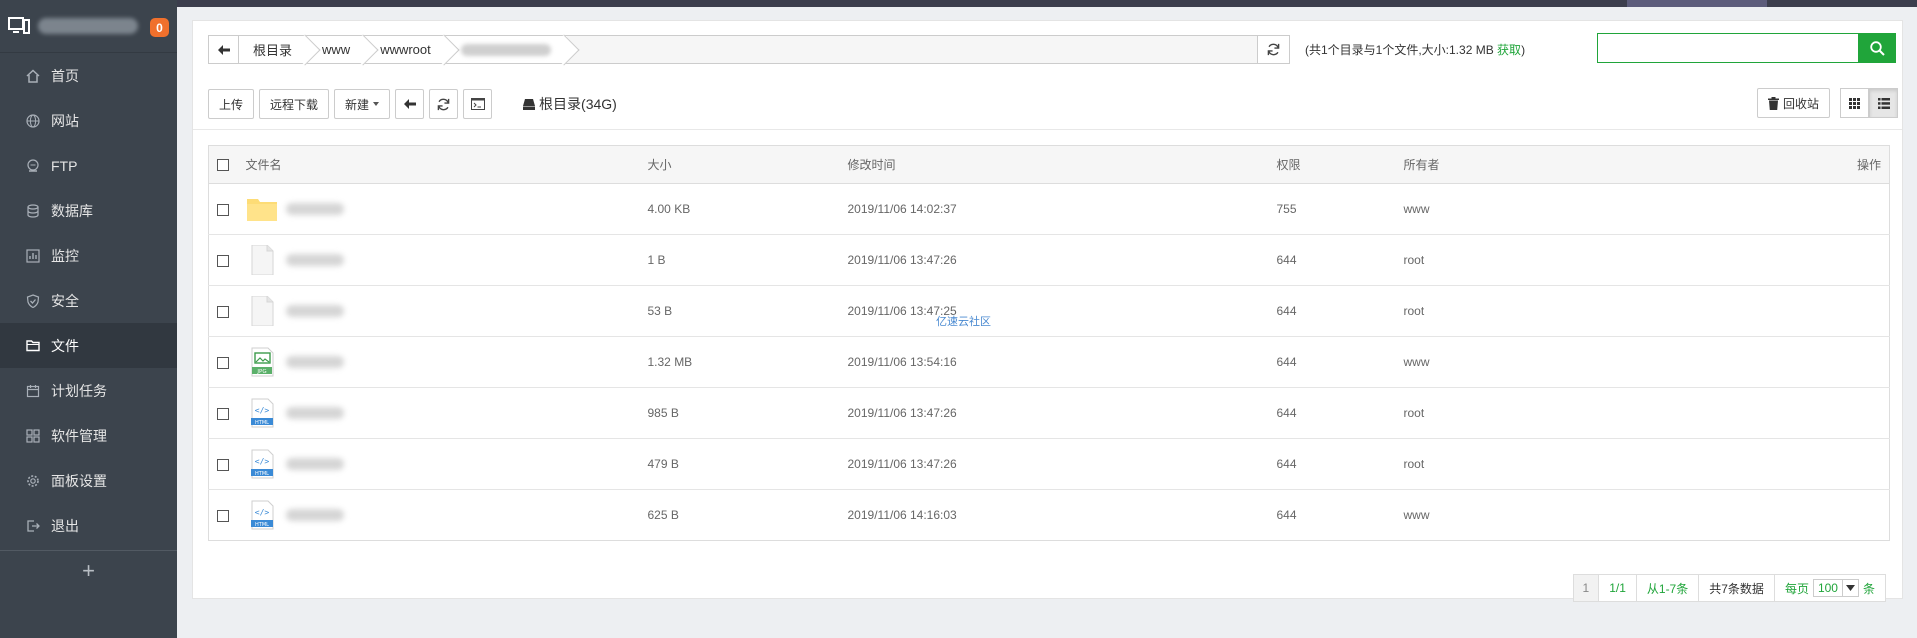 Image resolution: width=1917 pixels, height=638 pixels. I want to click on sidebar-item-3: 数据库, so click(88, 210).